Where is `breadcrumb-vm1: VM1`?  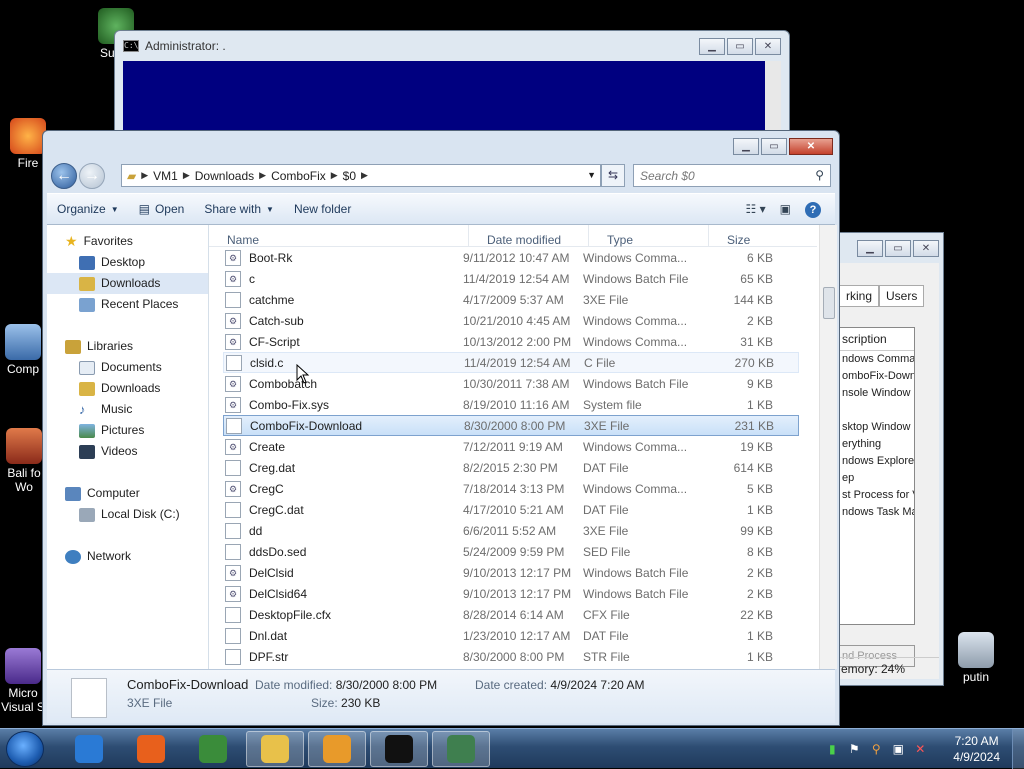
breadcrumb-vm1: VM1 is located at coordinates (165, 176).